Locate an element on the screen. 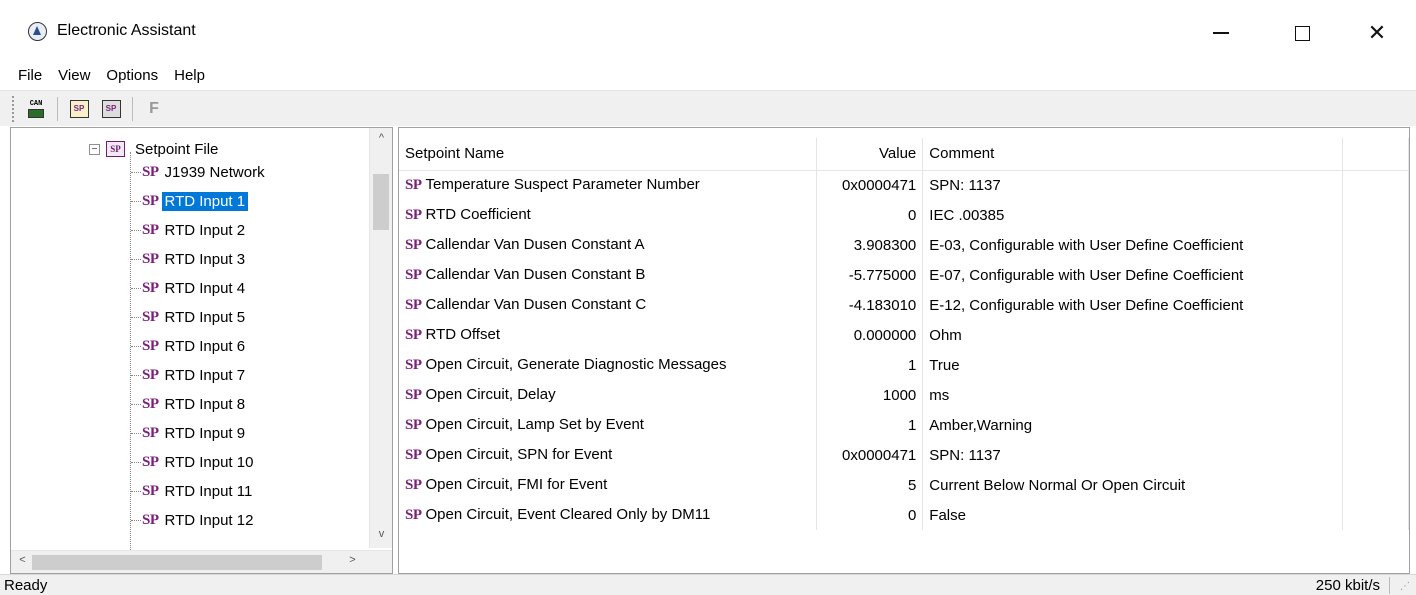  tree-horizontal-scrollbar: < > is located at coordinates (201, 561).